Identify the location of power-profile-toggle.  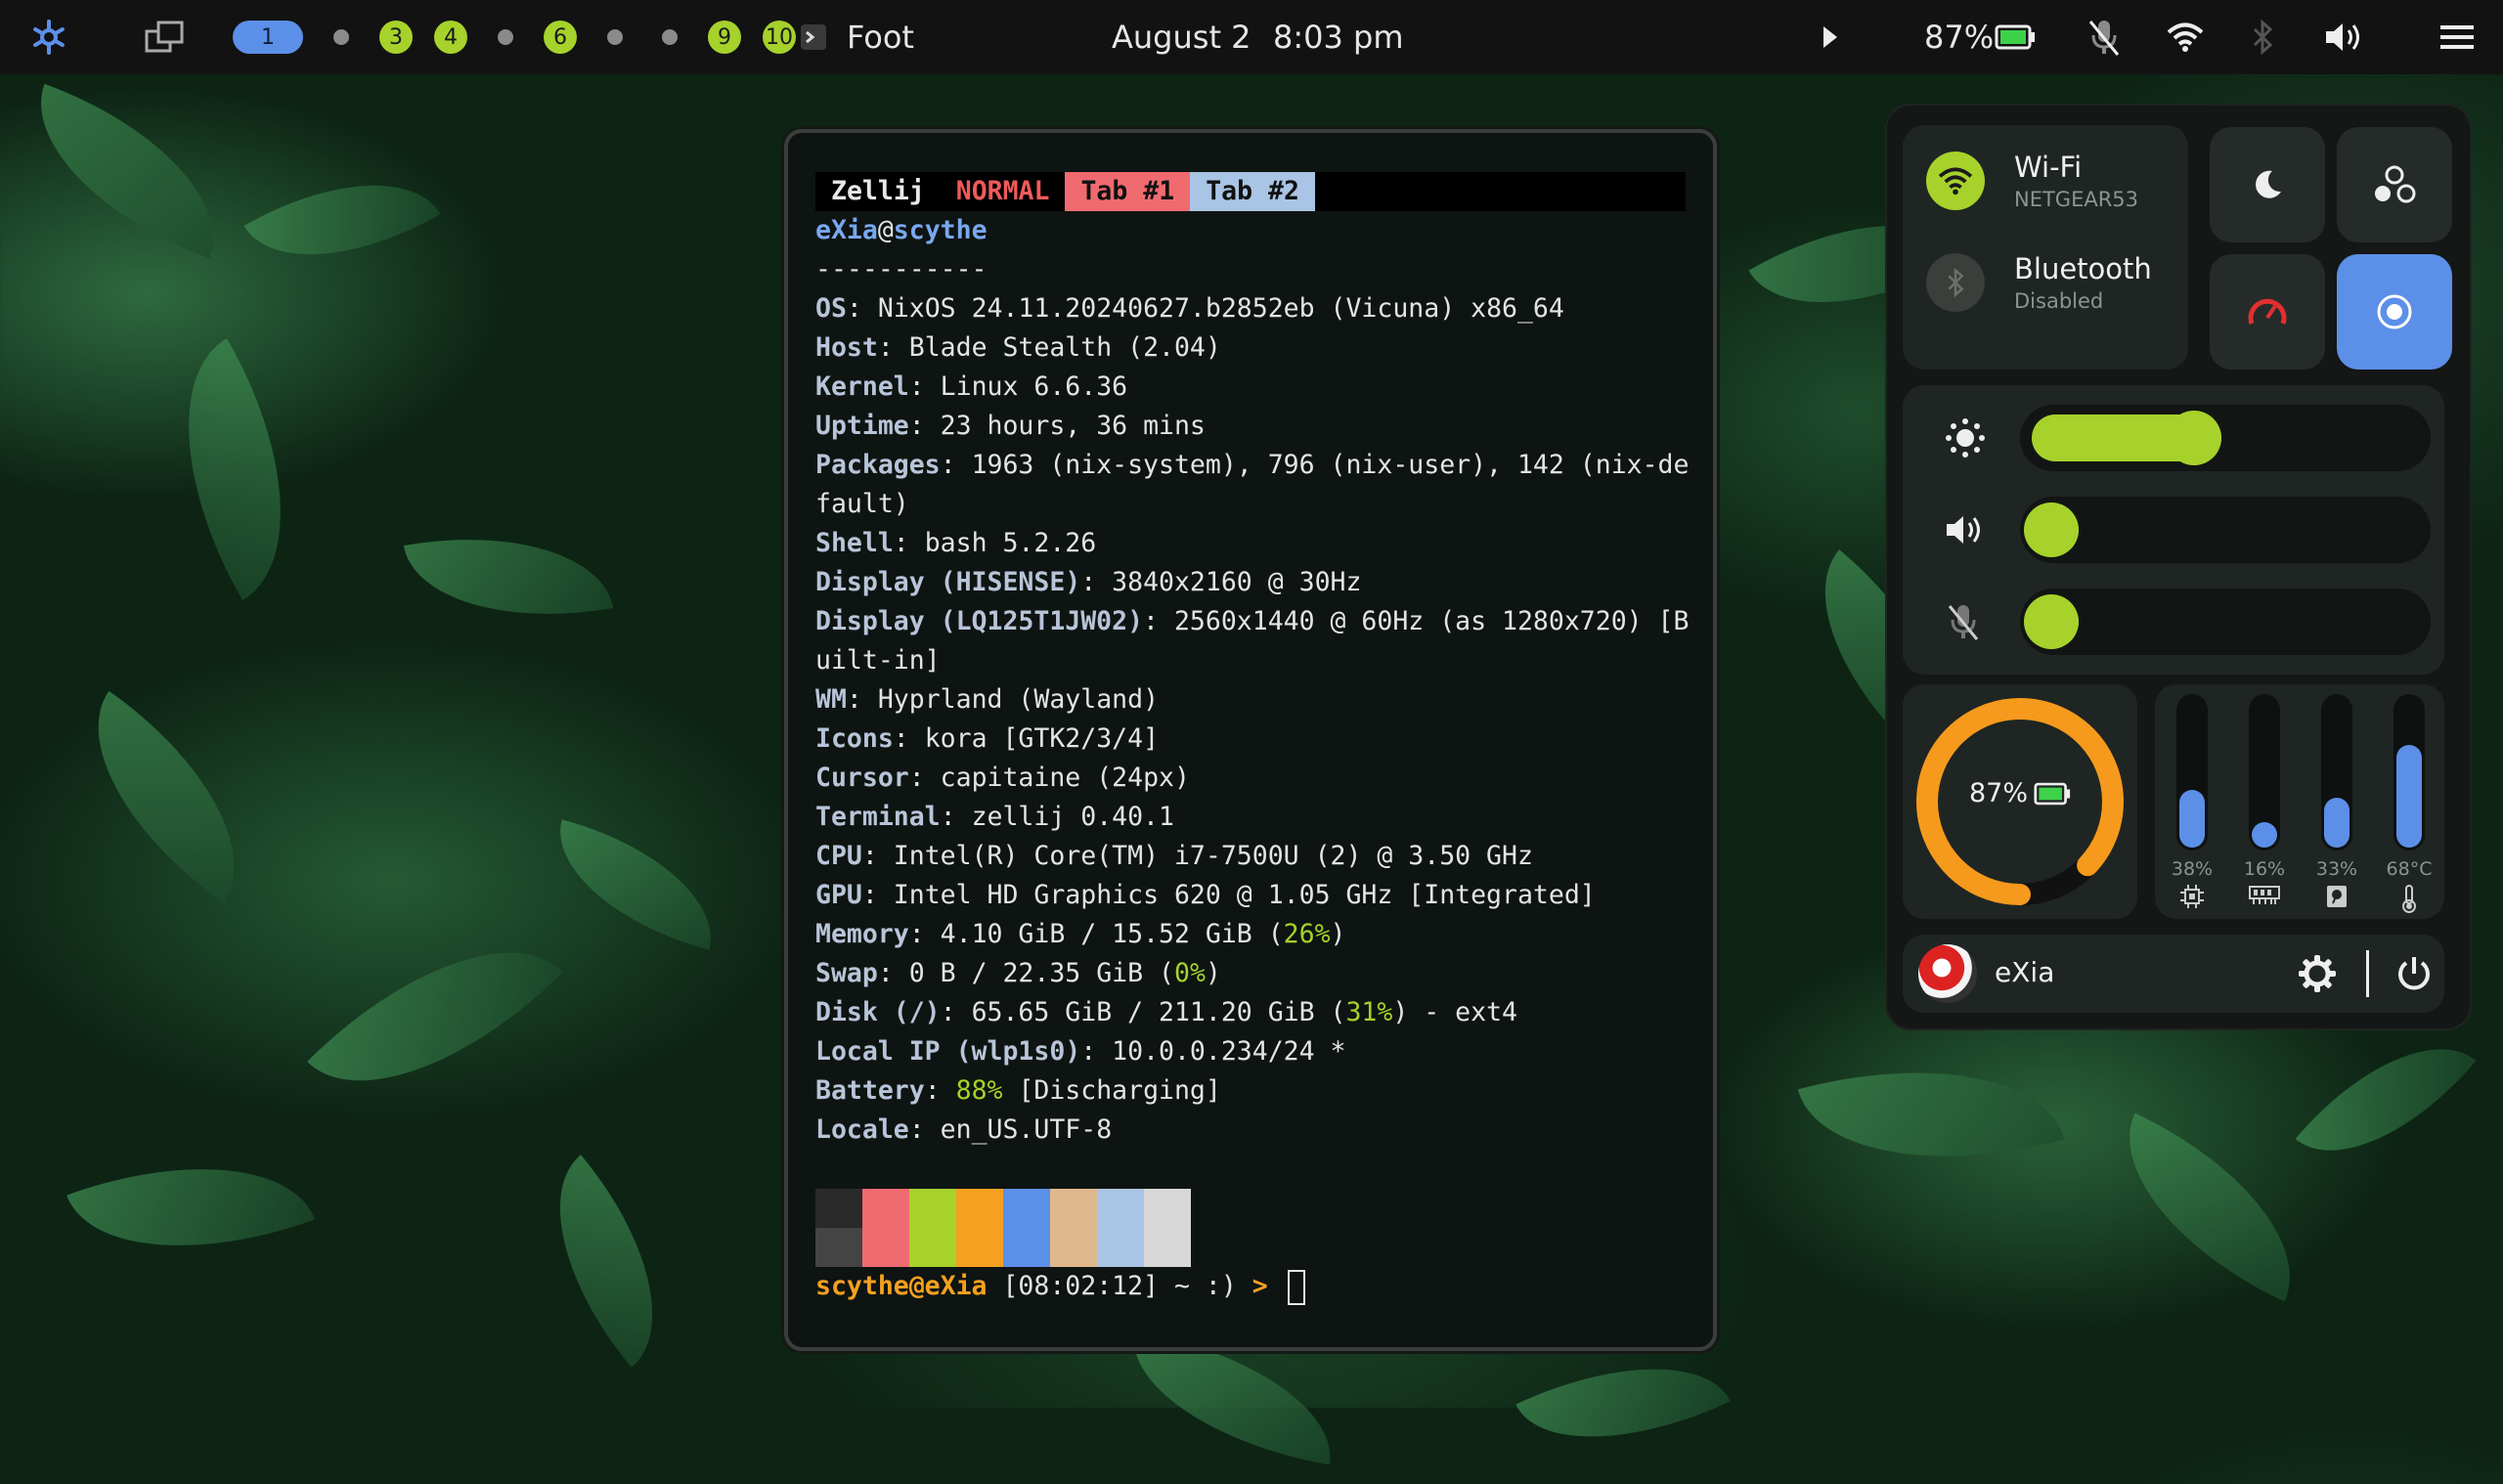
(2267, 312).